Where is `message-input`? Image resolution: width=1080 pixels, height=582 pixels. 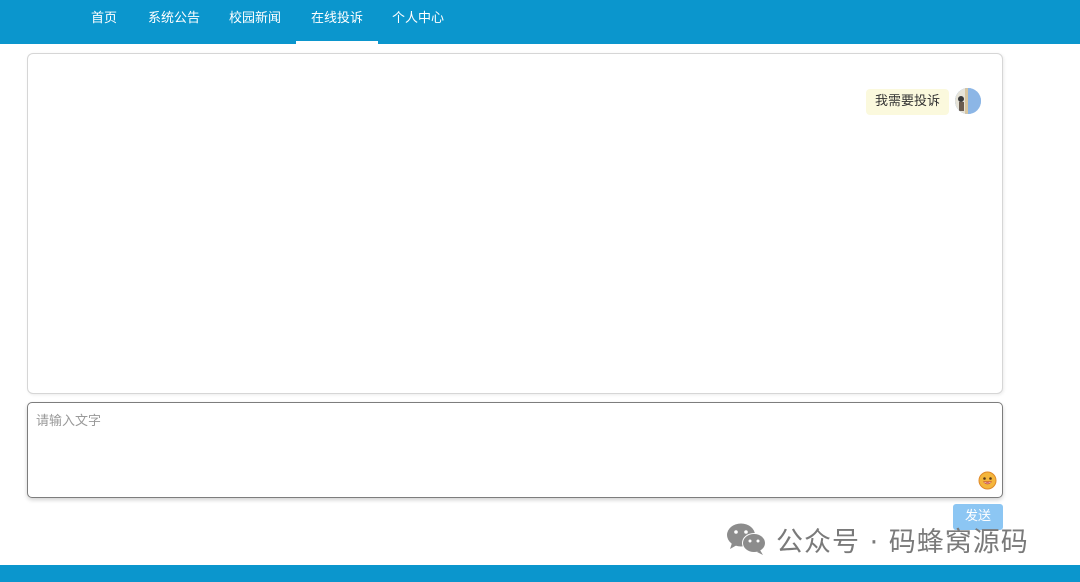 message-input is located at coordinates (515, 450).